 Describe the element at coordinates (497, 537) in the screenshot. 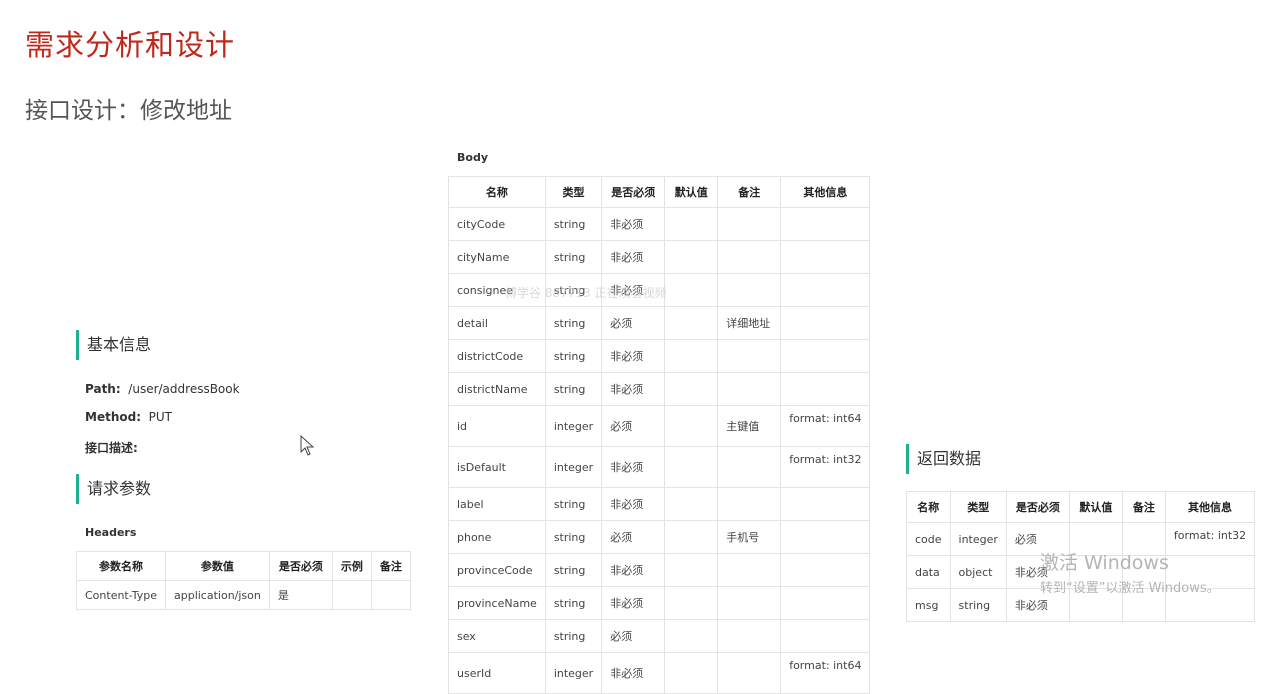

I see `body-cell: phone` at that location.